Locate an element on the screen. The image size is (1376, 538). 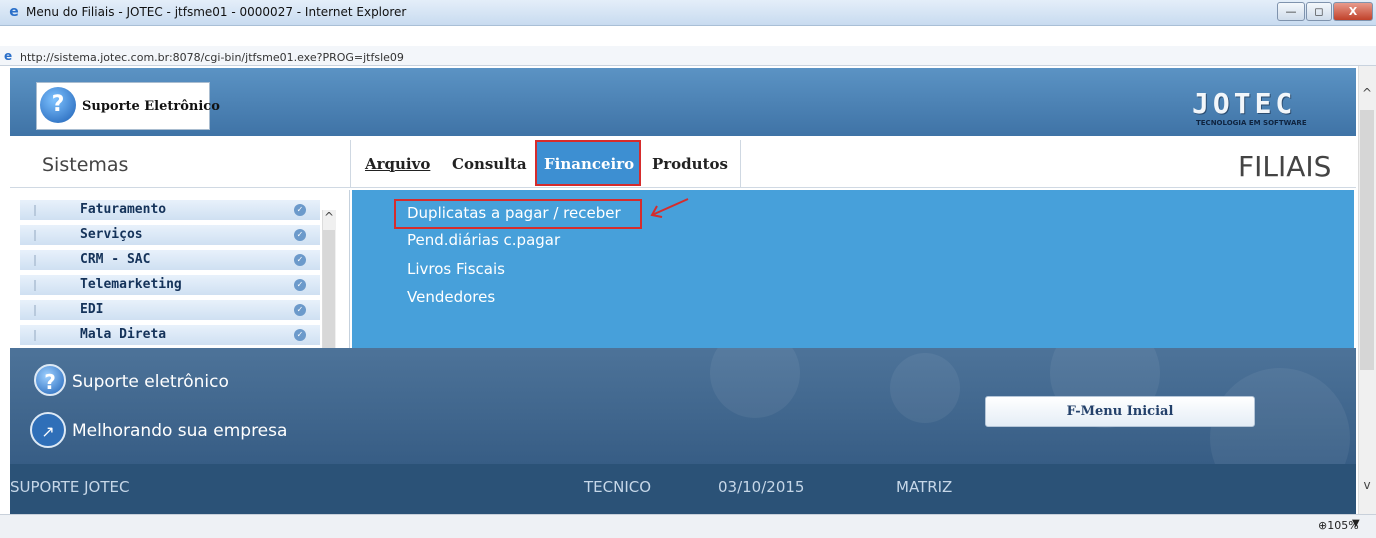
footer-support-text: Suporte eletrônico is located at coordinates (150, 382).